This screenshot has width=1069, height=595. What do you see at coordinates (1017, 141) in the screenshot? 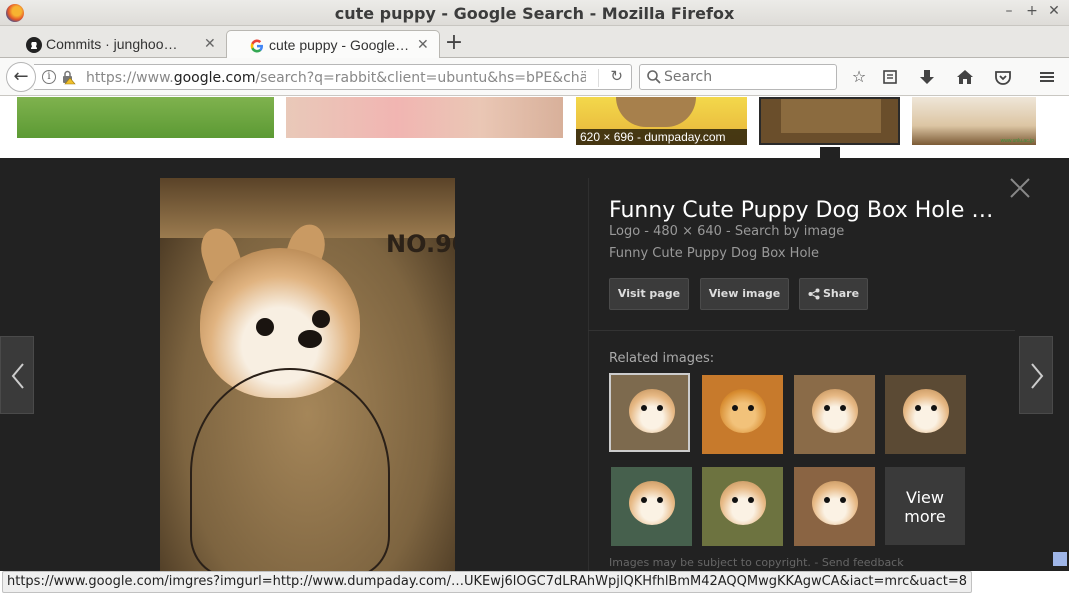
I see `thumbnail-watermark: www.unlu.ac.jp` at bounding box center [1017, 141].